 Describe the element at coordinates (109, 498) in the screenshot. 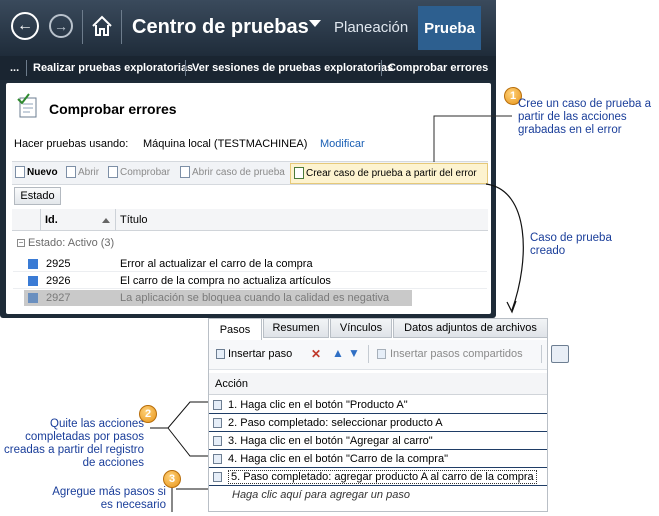

I see `callout-3-text: Agregue más pasos si es necesario` at that location.